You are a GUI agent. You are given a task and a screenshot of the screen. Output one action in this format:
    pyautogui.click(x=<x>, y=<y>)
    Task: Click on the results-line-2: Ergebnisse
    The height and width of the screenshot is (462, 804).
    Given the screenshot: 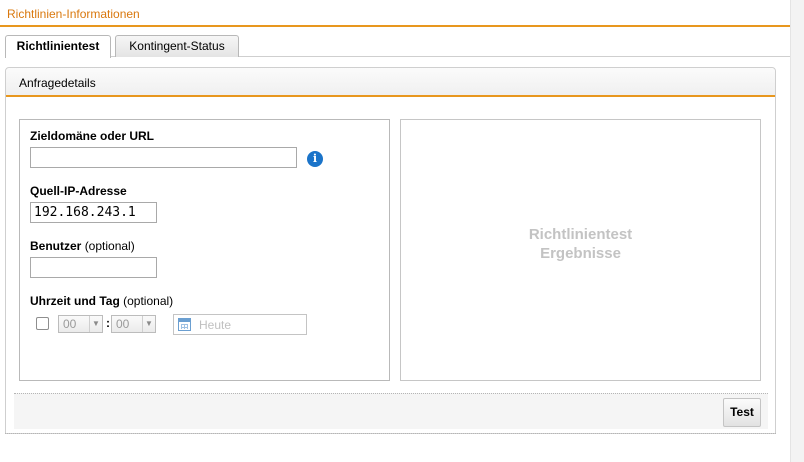 What is the action you would take?
    pyautogui.click(x=580, y=253)
    